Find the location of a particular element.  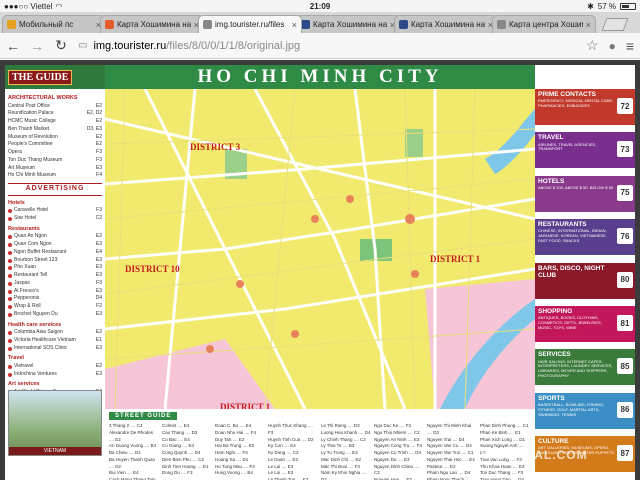

entry-name: Reunification Palace is located at coordinates (31, 113).